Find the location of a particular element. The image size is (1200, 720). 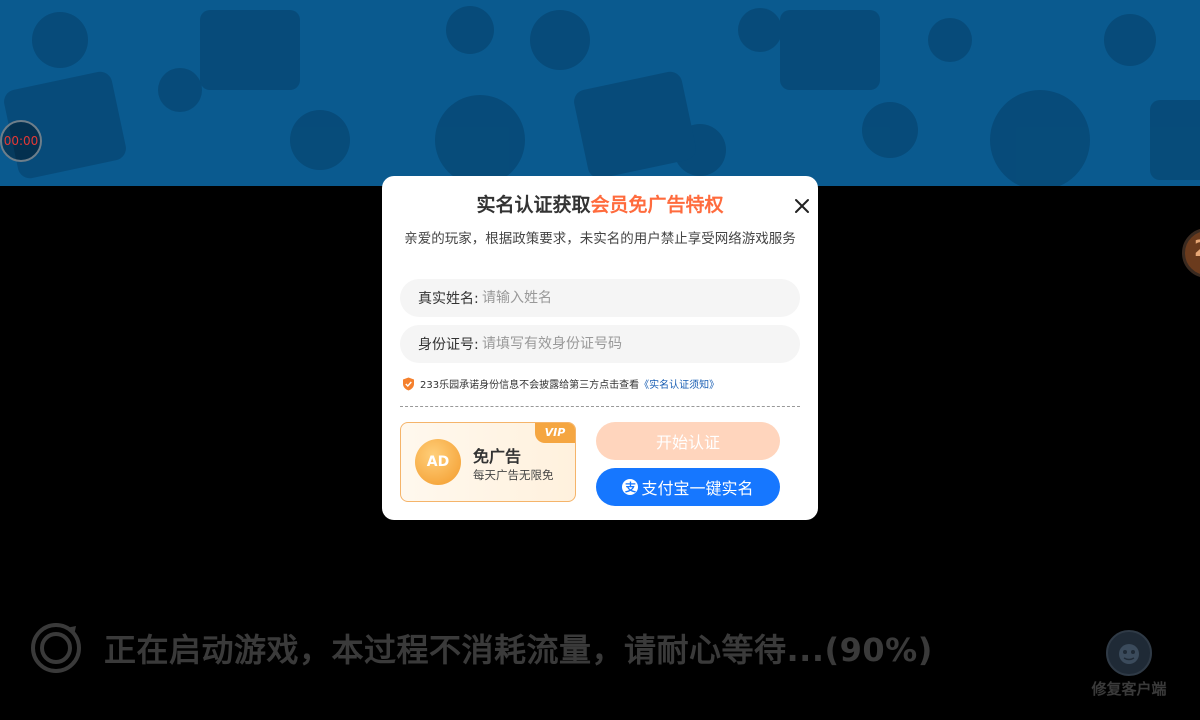

name-field: 真实姓名: is located at coordinates (600, 298).